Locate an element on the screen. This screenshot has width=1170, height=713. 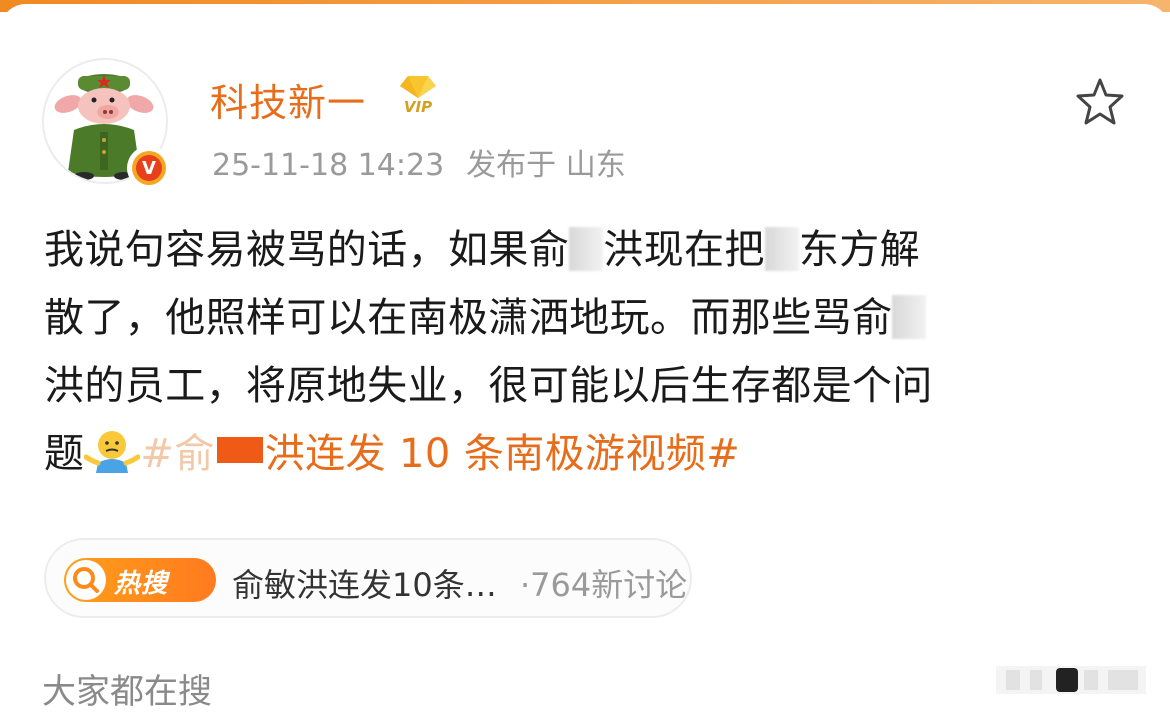
verified-badge-icon: V is located at coordinates (149, 168).